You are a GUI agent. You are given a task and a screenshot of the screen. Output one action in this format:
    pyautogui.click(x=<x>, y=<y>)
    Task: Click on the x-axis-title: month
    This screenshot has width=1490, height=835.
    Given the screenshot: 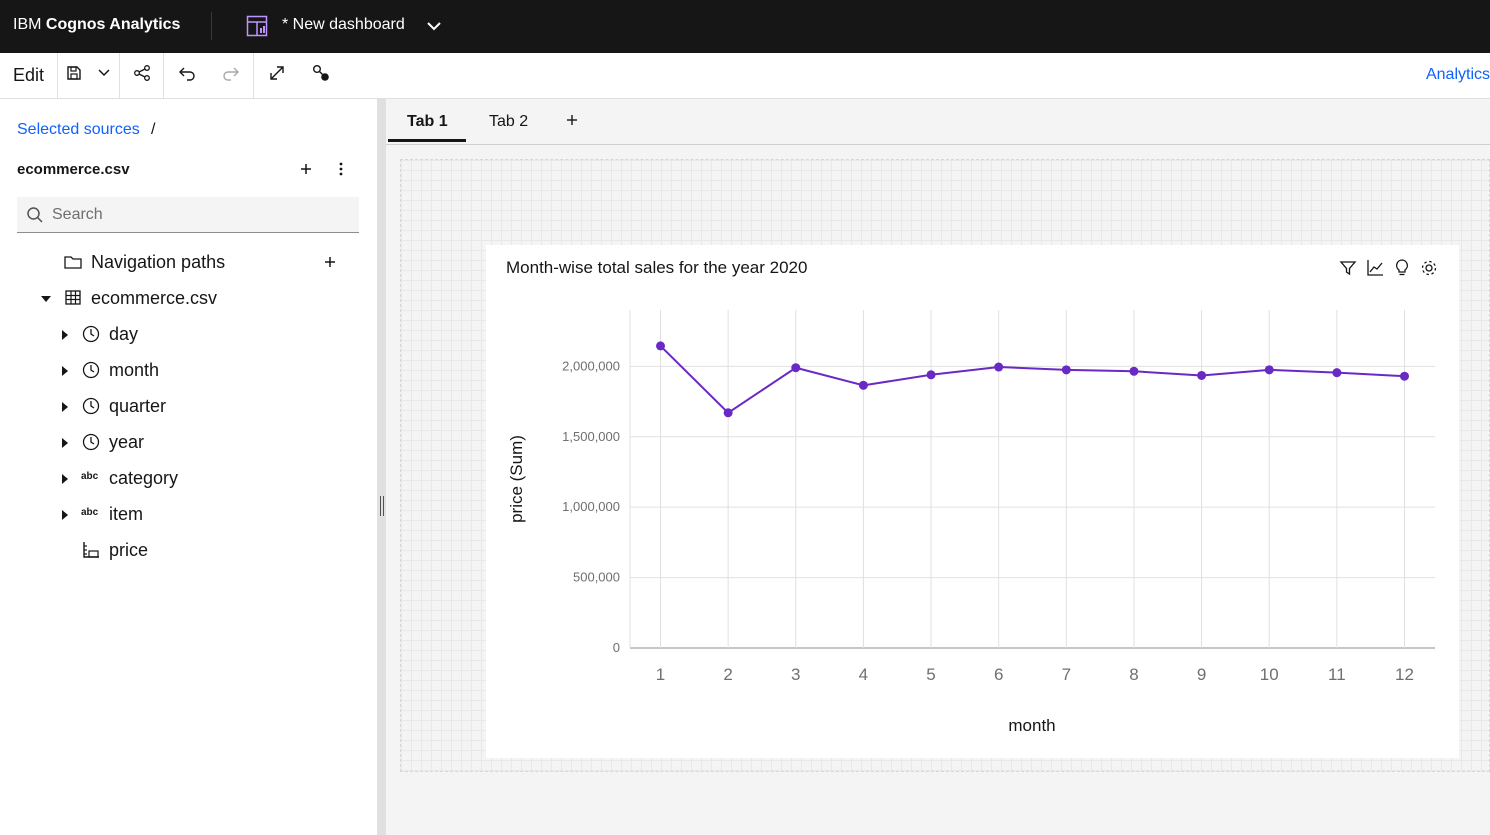 What is the action you would take?
    pyautogui.click(x=1031, y=725)
    